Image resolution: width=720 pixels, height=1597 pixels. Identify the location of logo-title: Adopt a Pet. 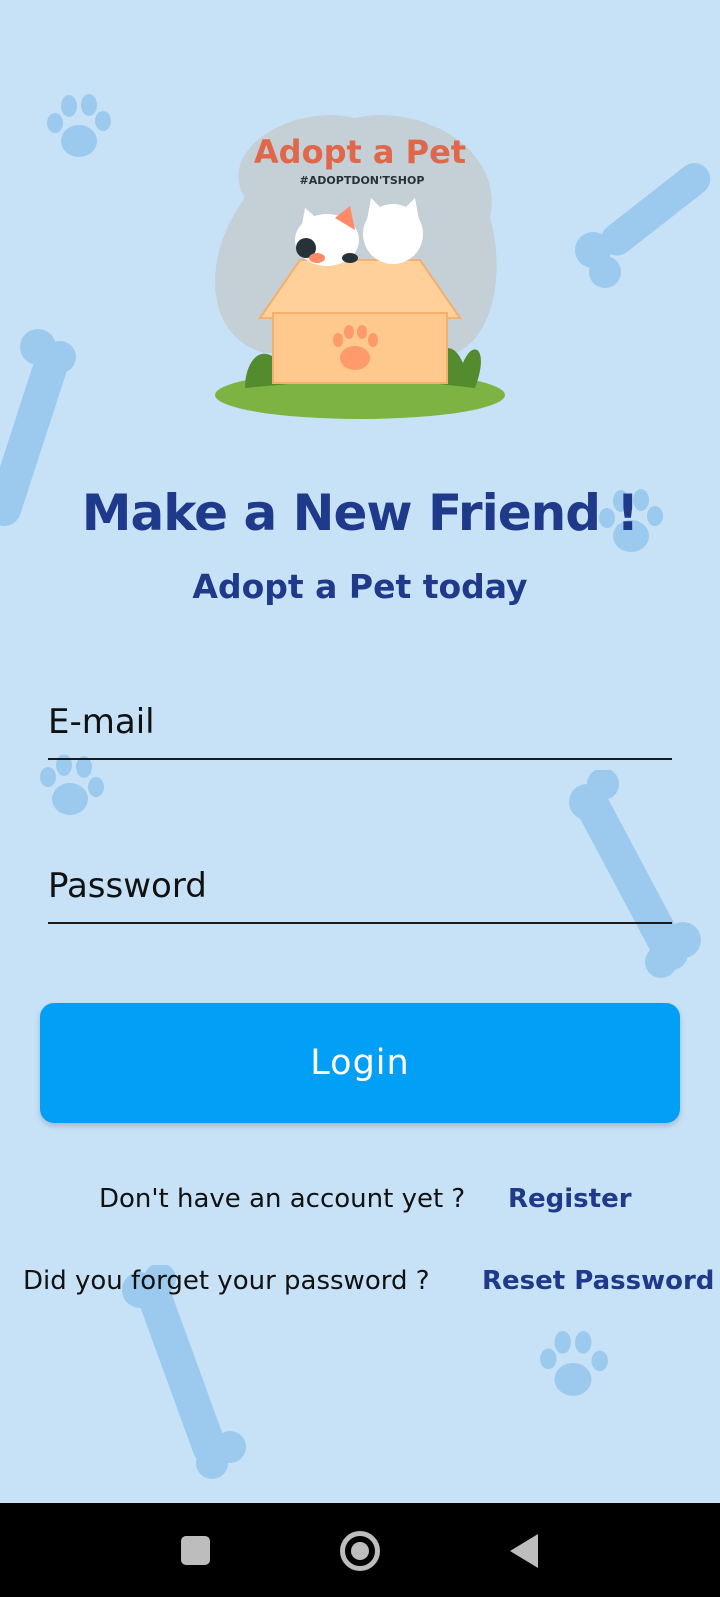
(360, 152).